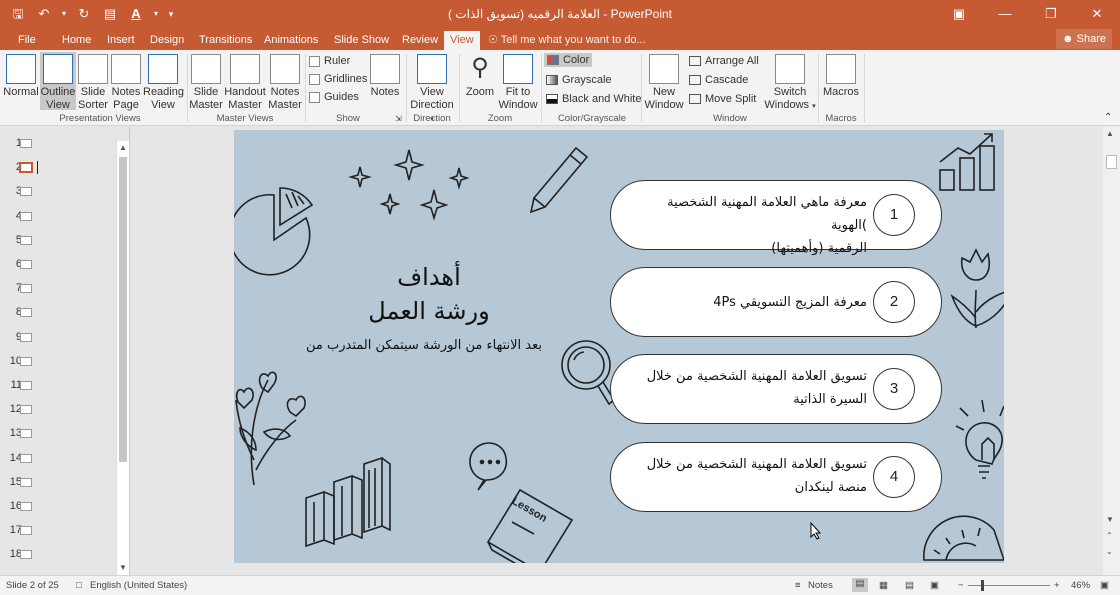  I want to click on notes-toggle: Notes, so click(820, 585).